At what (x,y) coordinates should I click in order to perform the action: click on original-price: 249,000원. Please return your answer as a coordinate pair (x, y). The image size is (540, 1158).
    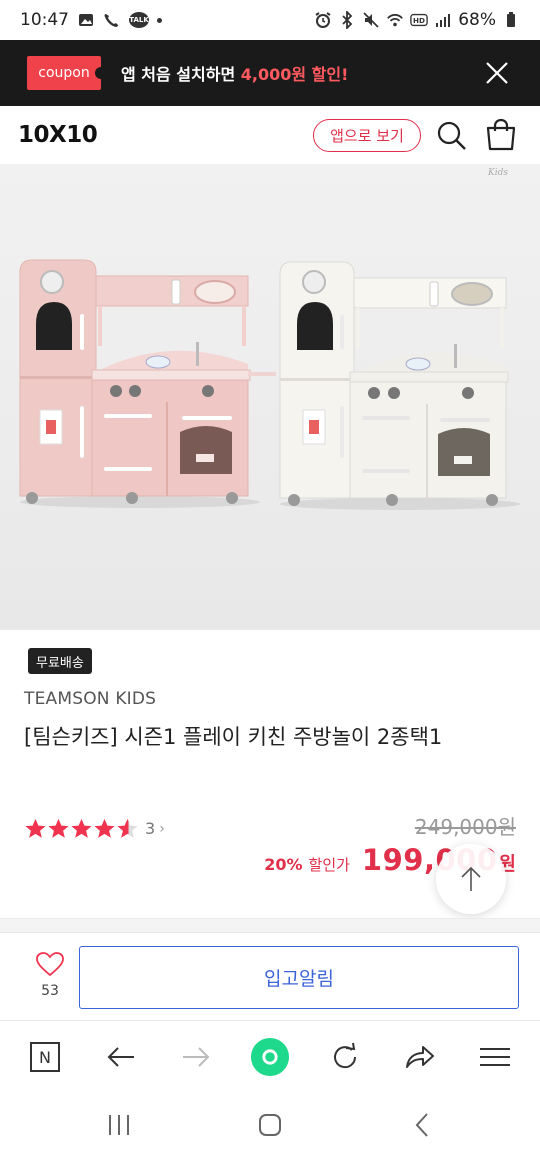
    Looking at the image, I should click on (465, 827).